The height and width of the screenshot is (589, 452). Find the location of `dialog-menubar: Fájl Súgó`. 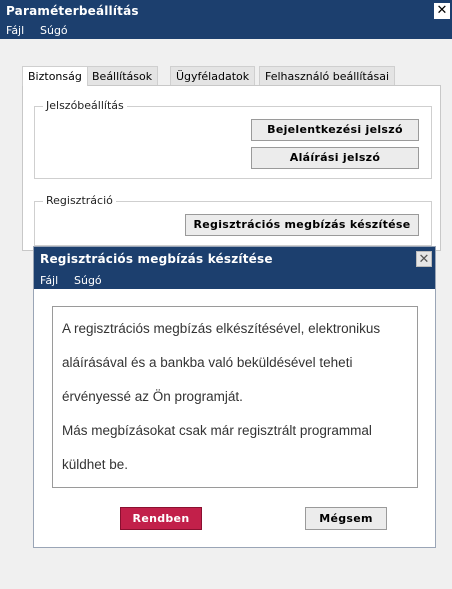

dialog-menubar: Fájl Súgó is located at coordinates (234, 280).